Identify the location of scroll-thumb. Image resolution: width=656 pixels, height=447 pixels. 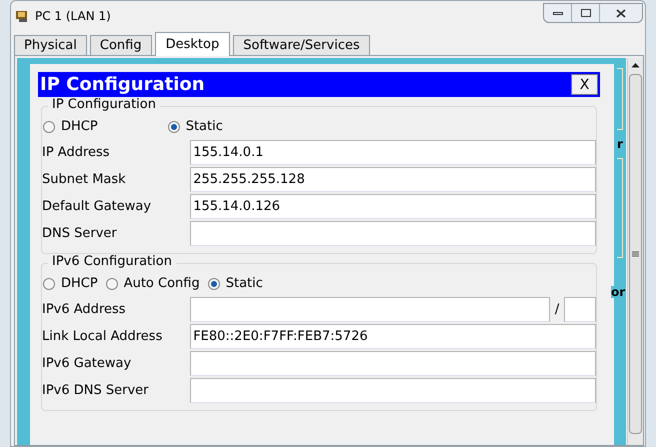
(635, 254).